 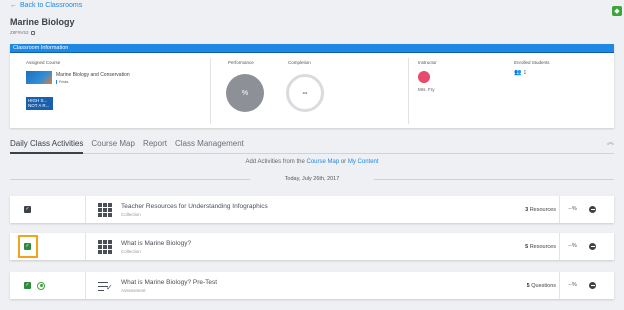 I want to click on tab-course-map: Course Map, so click(x=113, y=146).